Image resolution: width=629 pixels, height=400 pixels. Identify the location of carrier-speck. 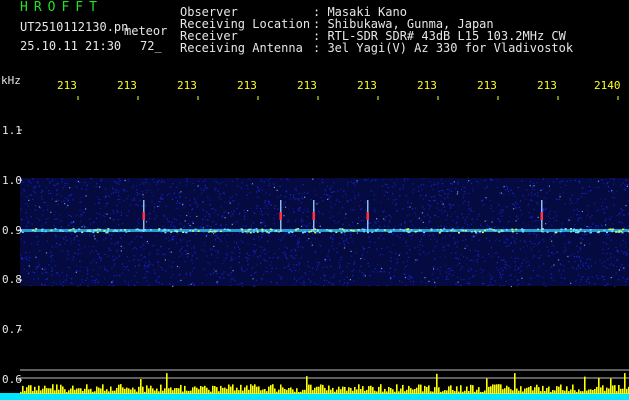
(262, 232).